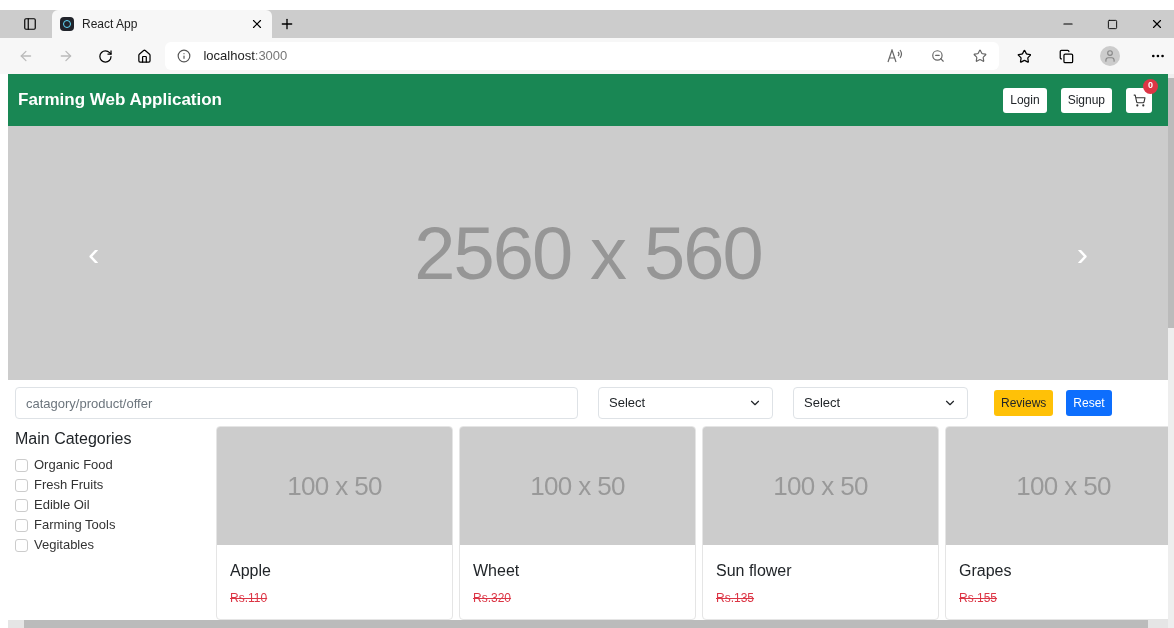 This screenshot has width=1174, height=628. I want to click on search-field: catagory/product/offer, so click(296, 403).